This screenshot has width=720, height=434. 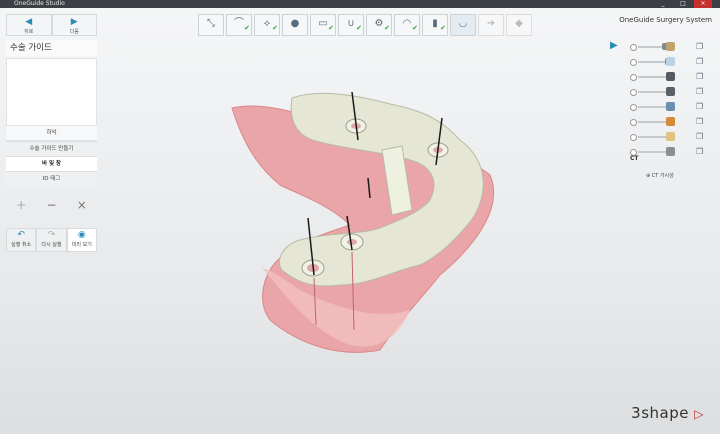 What do you see at coordinates (51, 178) in the screenshot?
I see `step-id-tag: ID 태그` at bounding box center [51, 178].